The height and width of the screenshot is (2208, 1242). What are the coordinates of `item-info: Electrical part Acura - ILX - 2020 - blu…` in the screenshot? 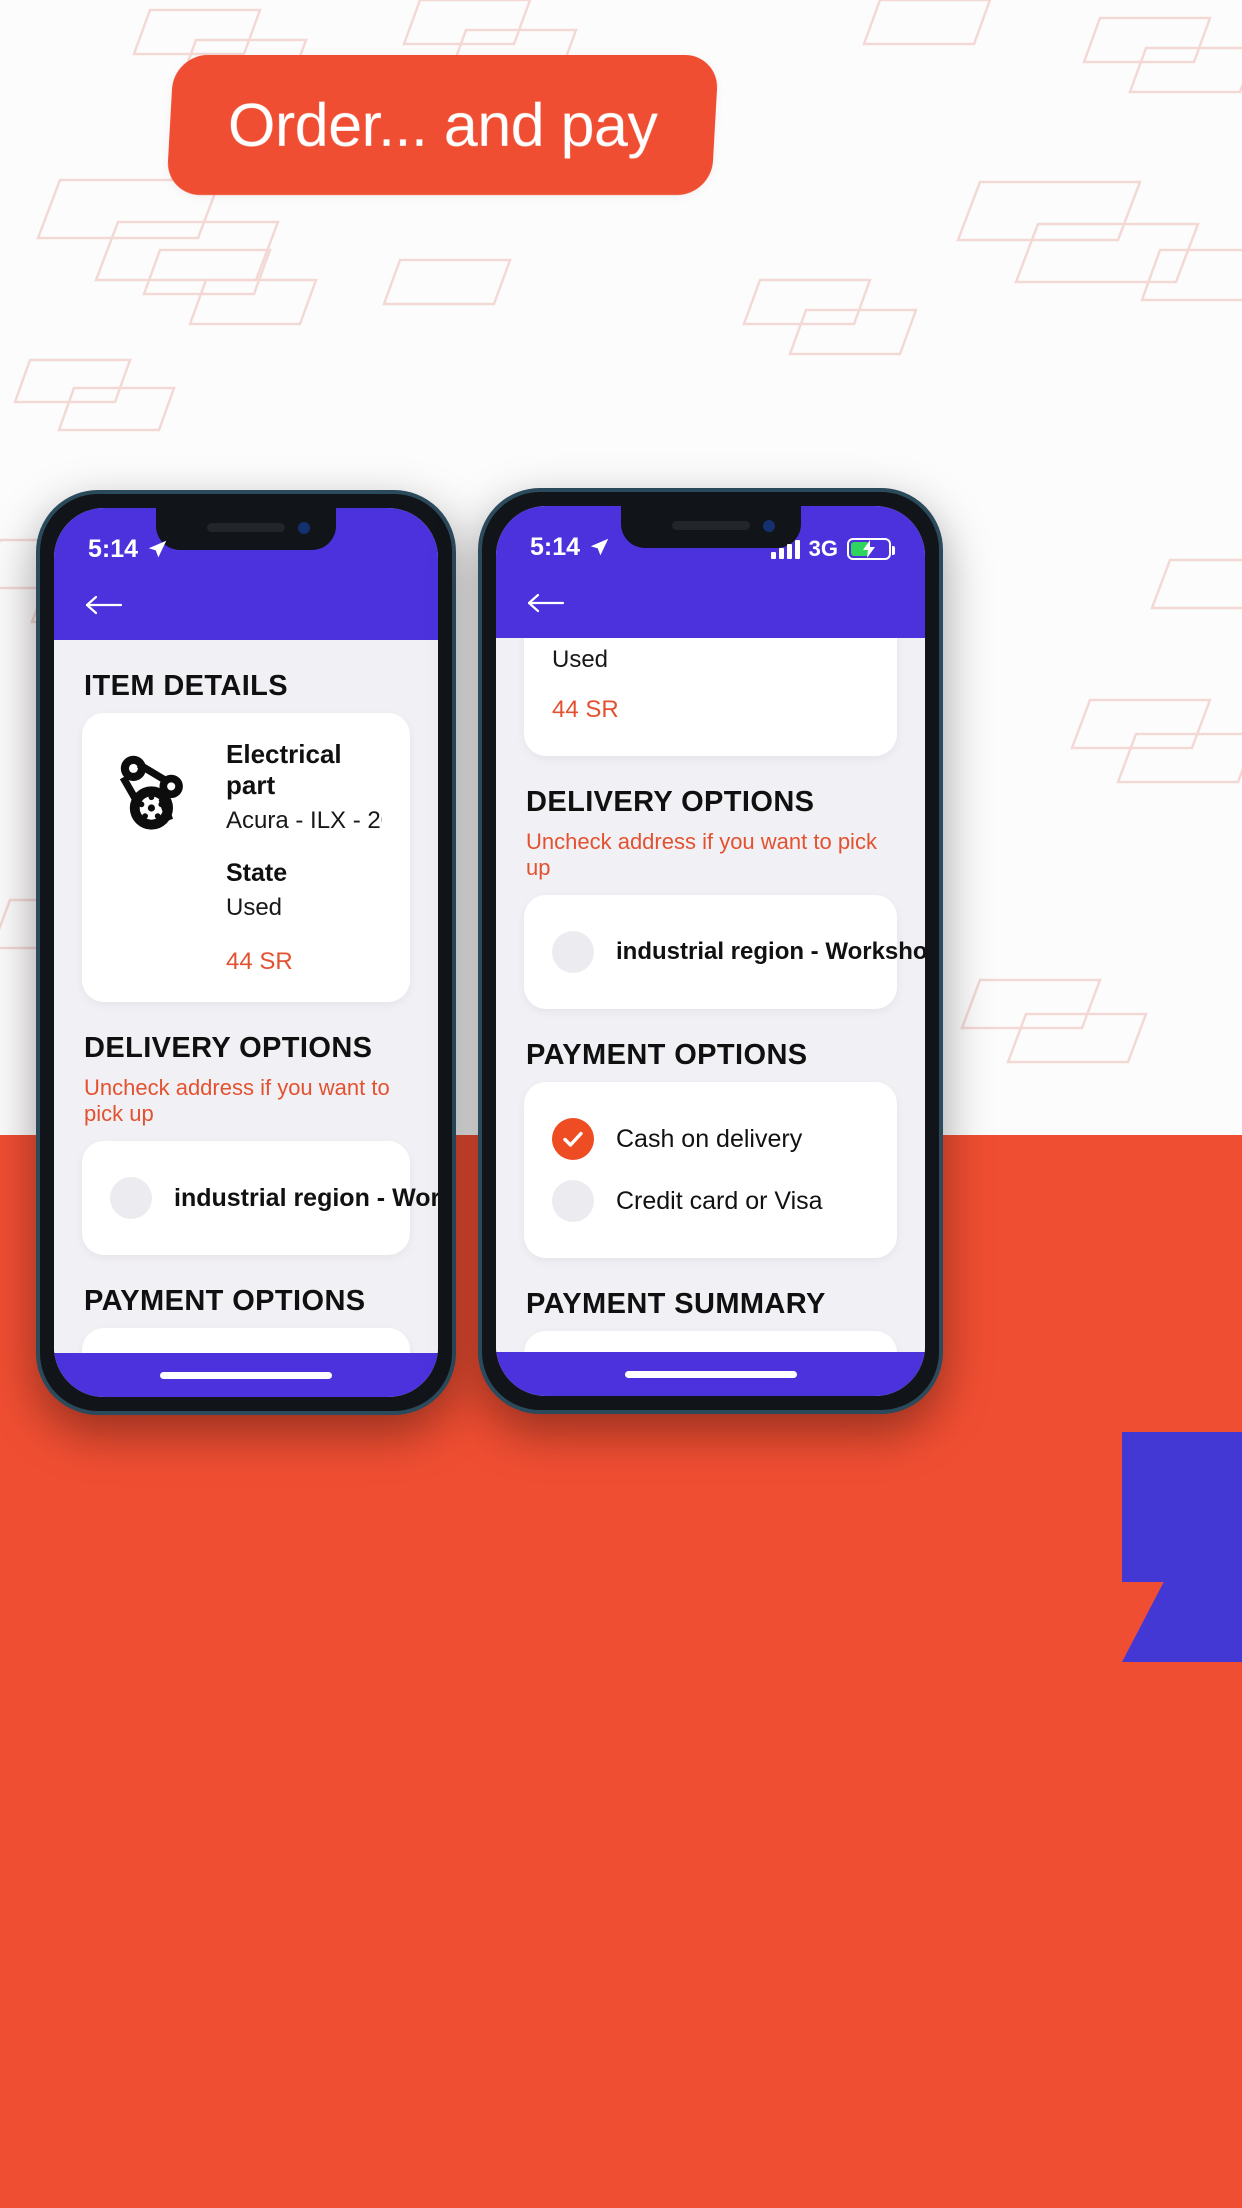 It's located at (304, 857).